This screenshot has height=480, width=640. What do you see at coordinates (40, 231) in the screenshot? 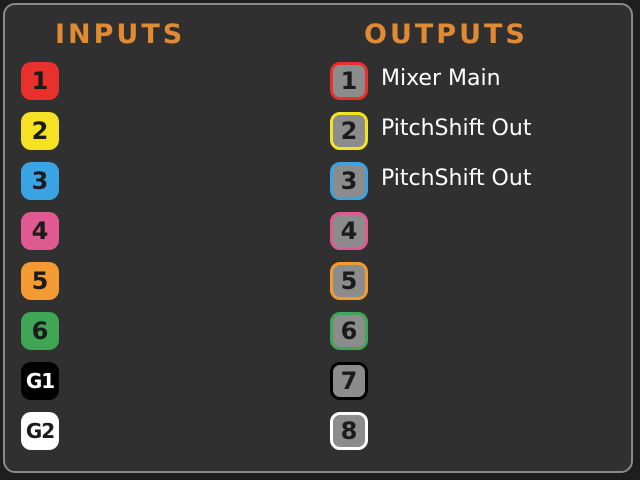
I see `input-badge: 4` at bounding box center [40, 231].